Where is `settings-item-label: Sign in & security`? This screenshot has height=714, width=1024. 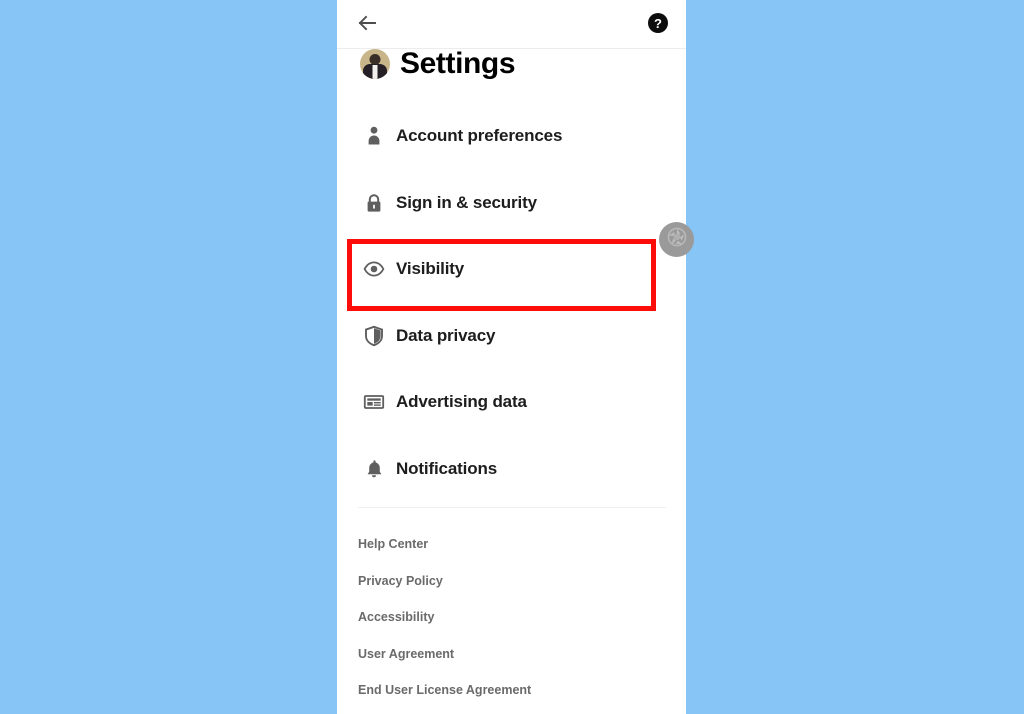 settings-item-label: Sign in & security is located at coordinates (466, 202).